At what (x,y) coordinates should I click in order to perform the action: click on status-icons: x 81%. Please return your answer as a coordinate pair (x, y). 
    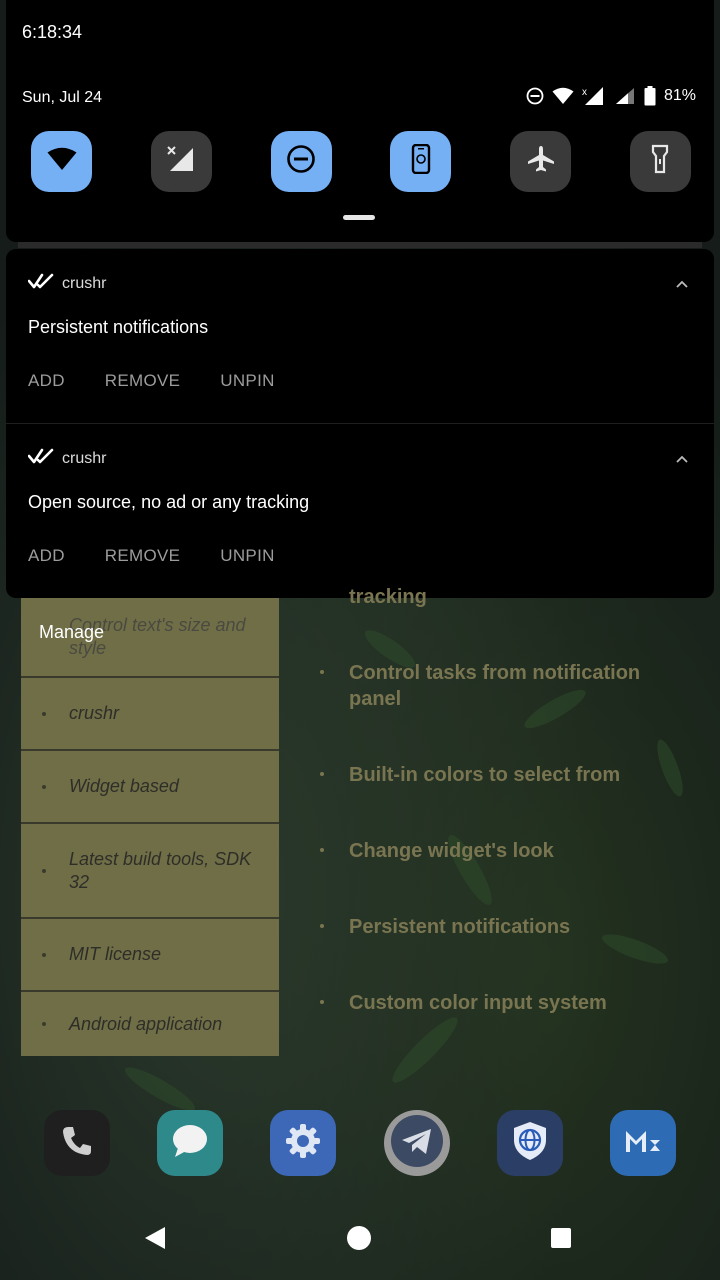
    Looking at the image, I should click on (611, 96).